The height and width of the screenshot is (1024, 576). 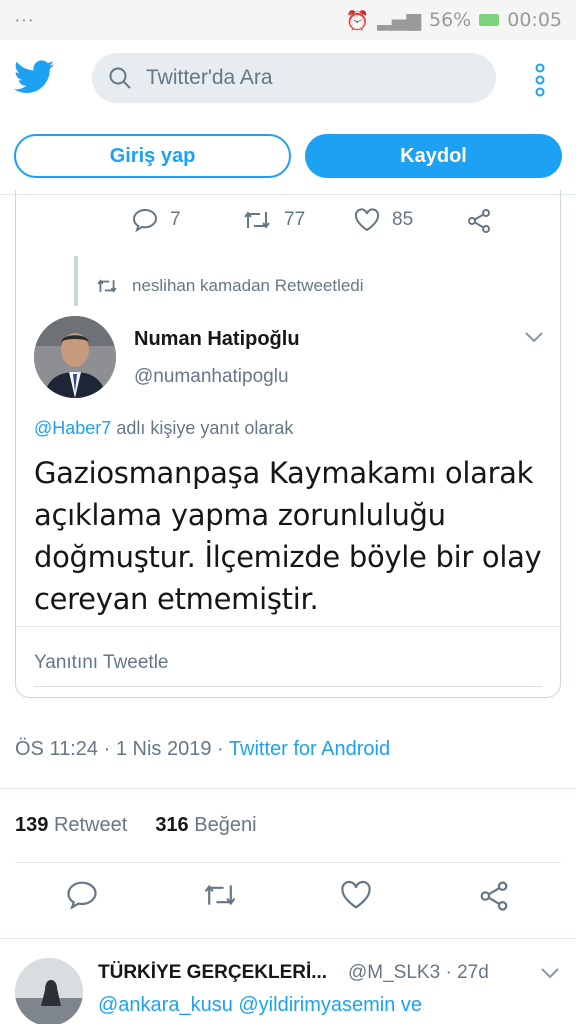 What do you see at coordinates (205, 428) in the screenshot?
I see `reply-to-suffix: adlı kişiye yanıt olarak` at bounding box center [205, 428].